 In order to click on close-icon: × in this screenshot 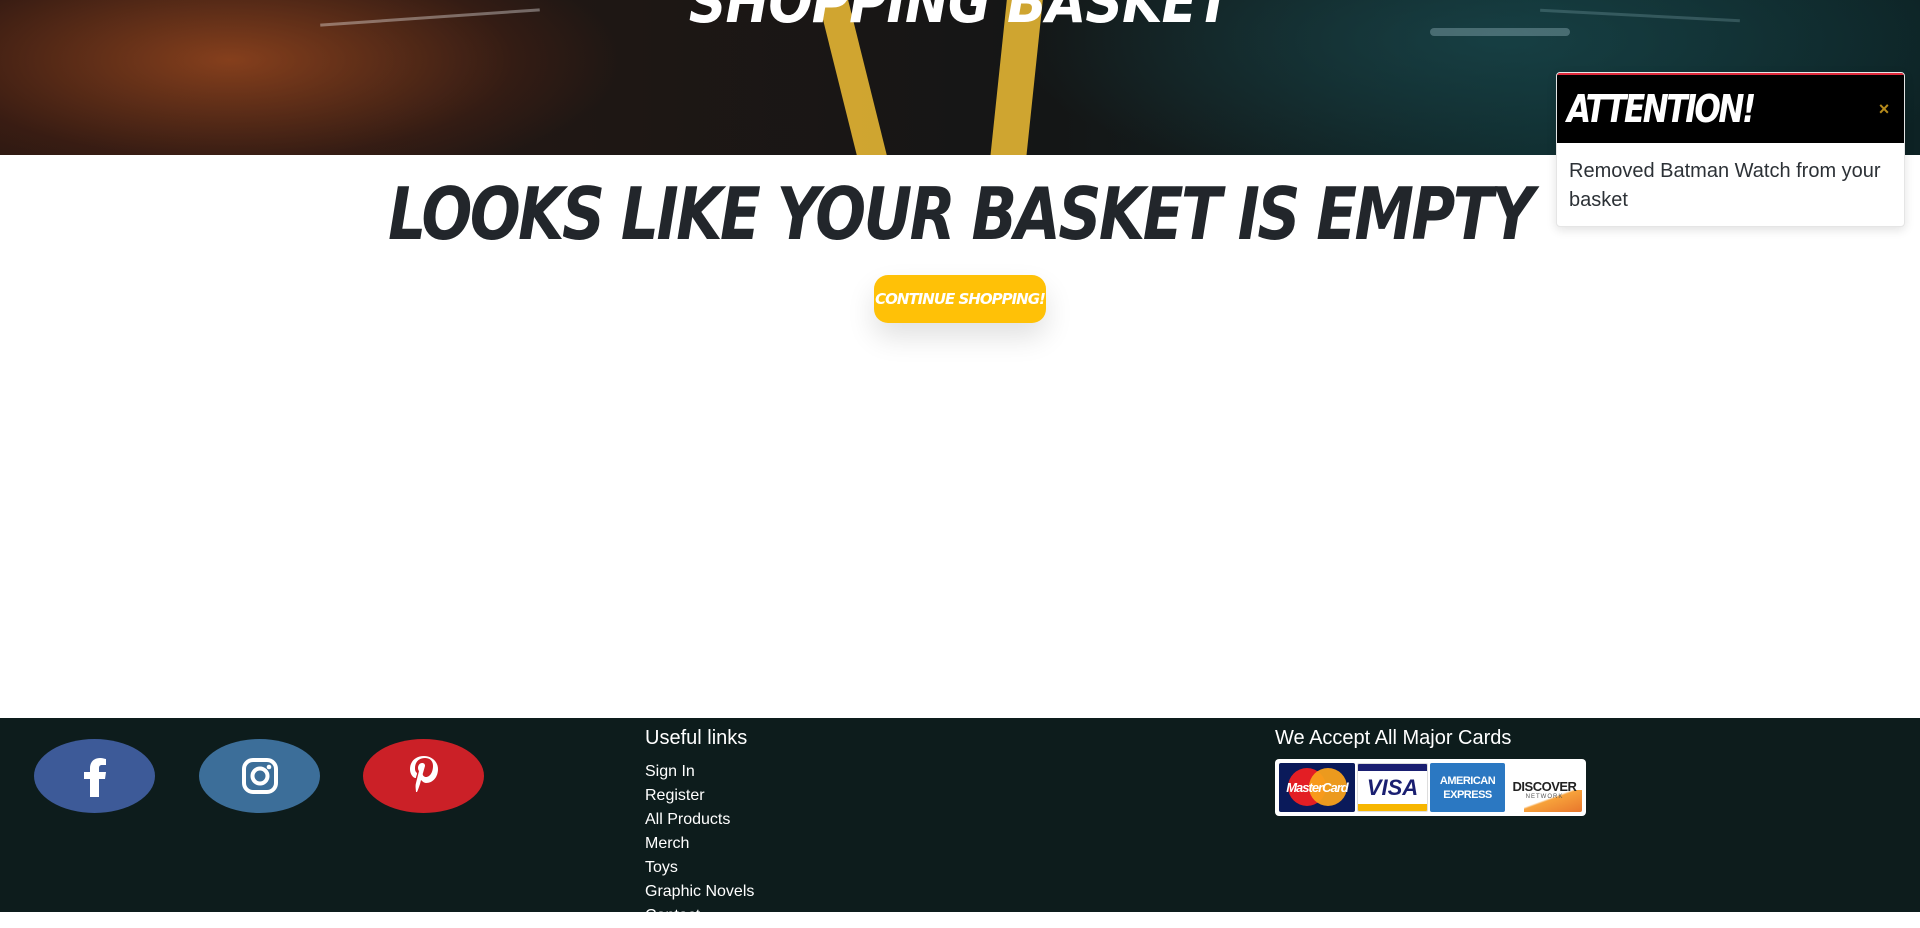, I will do `click(1884, 109)`.